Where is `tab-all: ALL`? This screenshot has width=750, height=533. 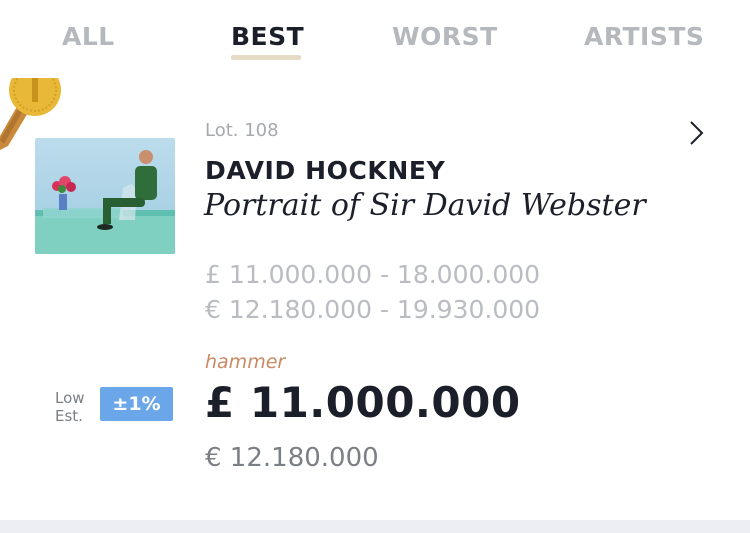 tab-all: ALL is located at coordinates (88, 36).